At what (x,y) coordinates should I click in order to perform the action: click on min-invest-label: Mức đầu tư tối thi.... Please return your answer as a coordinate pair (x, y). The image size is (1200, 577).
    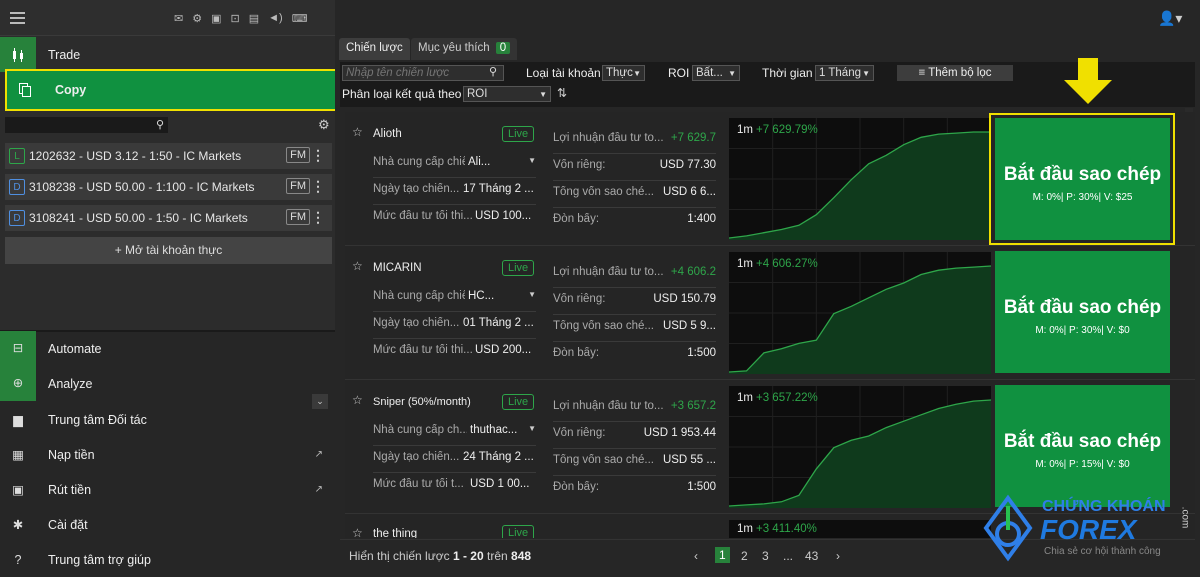
    Looking at the image, I should click on (423, 350).